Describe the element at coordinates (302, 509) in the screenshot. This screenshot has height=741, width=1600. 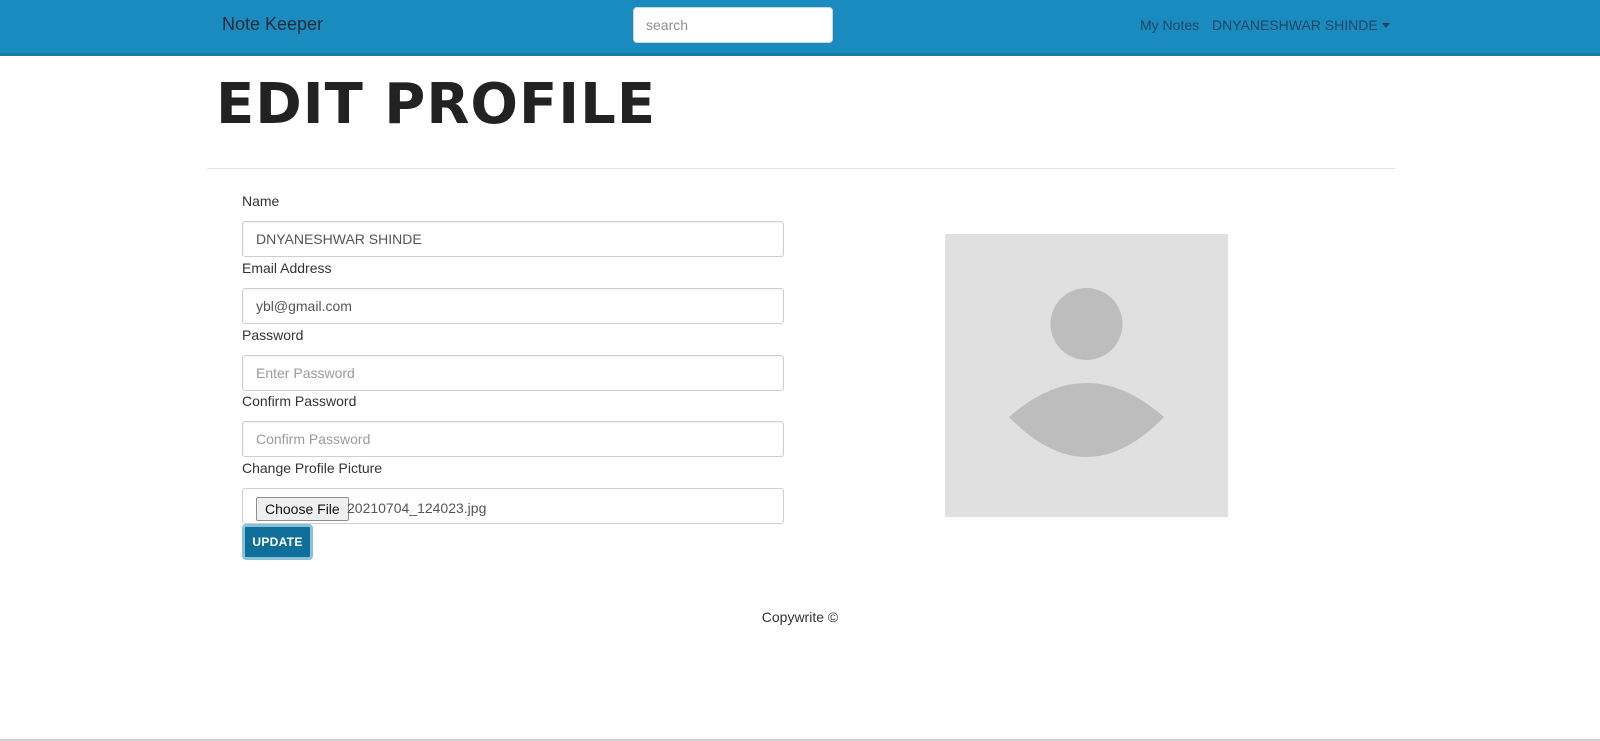
I see `choose-file-button: Choose File` at that location.